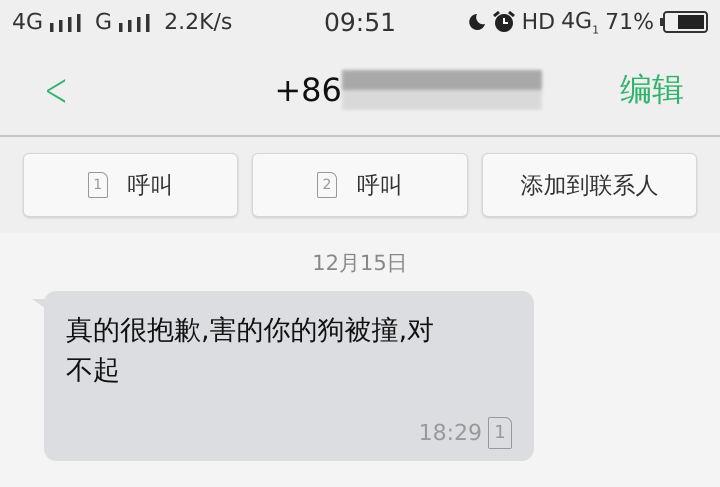  What do you see at coordinates (589, 185) in the screenshot?
I see `add-contact-button: 添加到联系人` at bounding box center [589, 185].